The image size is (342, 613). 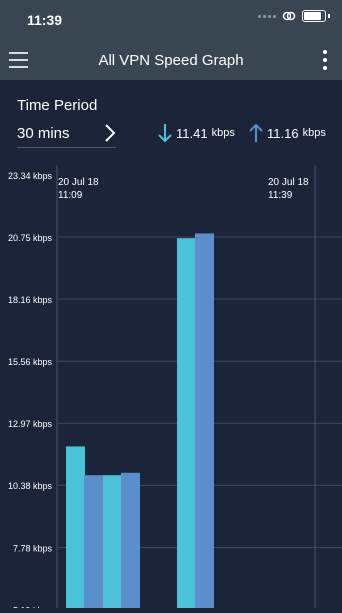 I want to click on x-marker-time: 11:09, so click(x=70, y=195).